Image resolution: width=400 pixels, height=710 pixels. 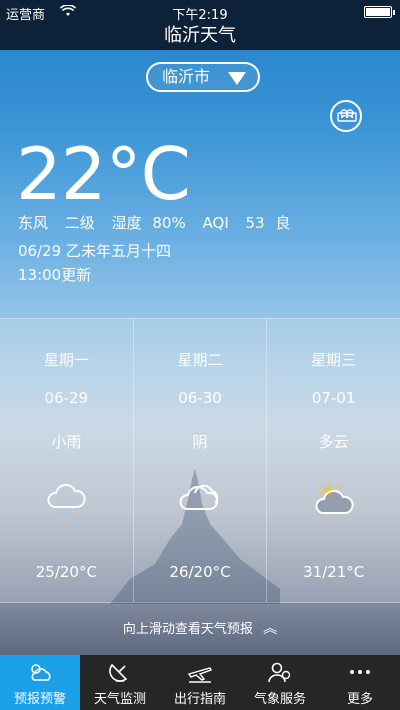 I want to click on aqi-label: AQI, so click(x=215, y=223).